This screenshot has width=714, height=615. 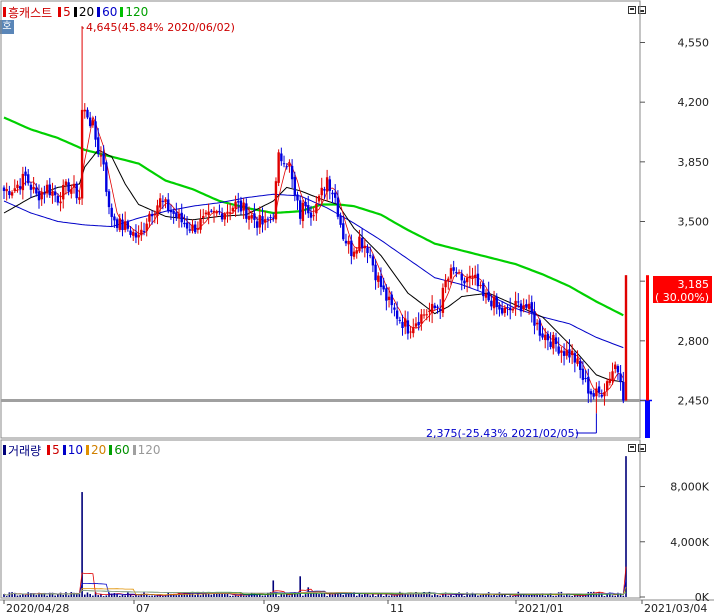 What do you see at coordinates (632, 10) in the screenshot?
I see `price-pane-maximize-icon` at bounding box center [632, 10].